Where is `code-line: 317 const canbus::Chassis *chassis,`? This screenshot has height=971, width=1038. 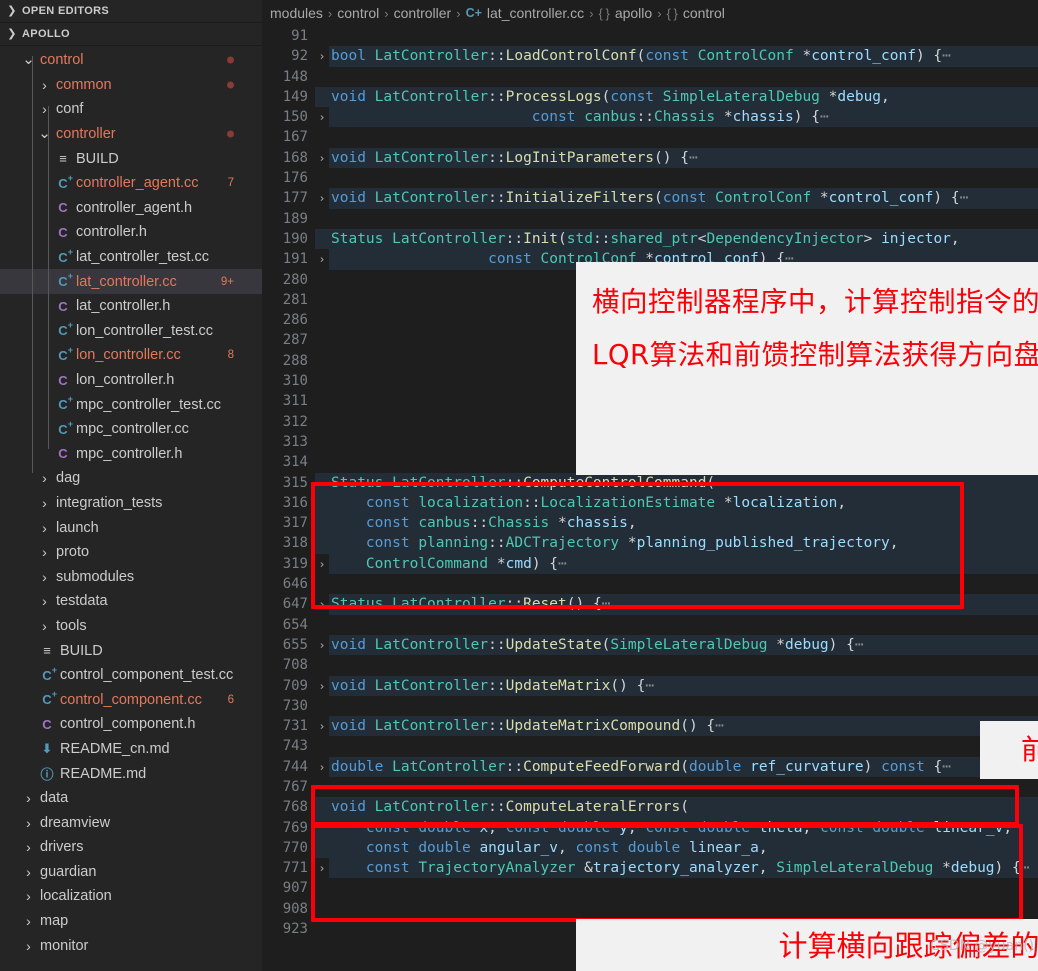 code-line: 317 const canbus::Chassis *chassis, is located at coordinates (650, 523).